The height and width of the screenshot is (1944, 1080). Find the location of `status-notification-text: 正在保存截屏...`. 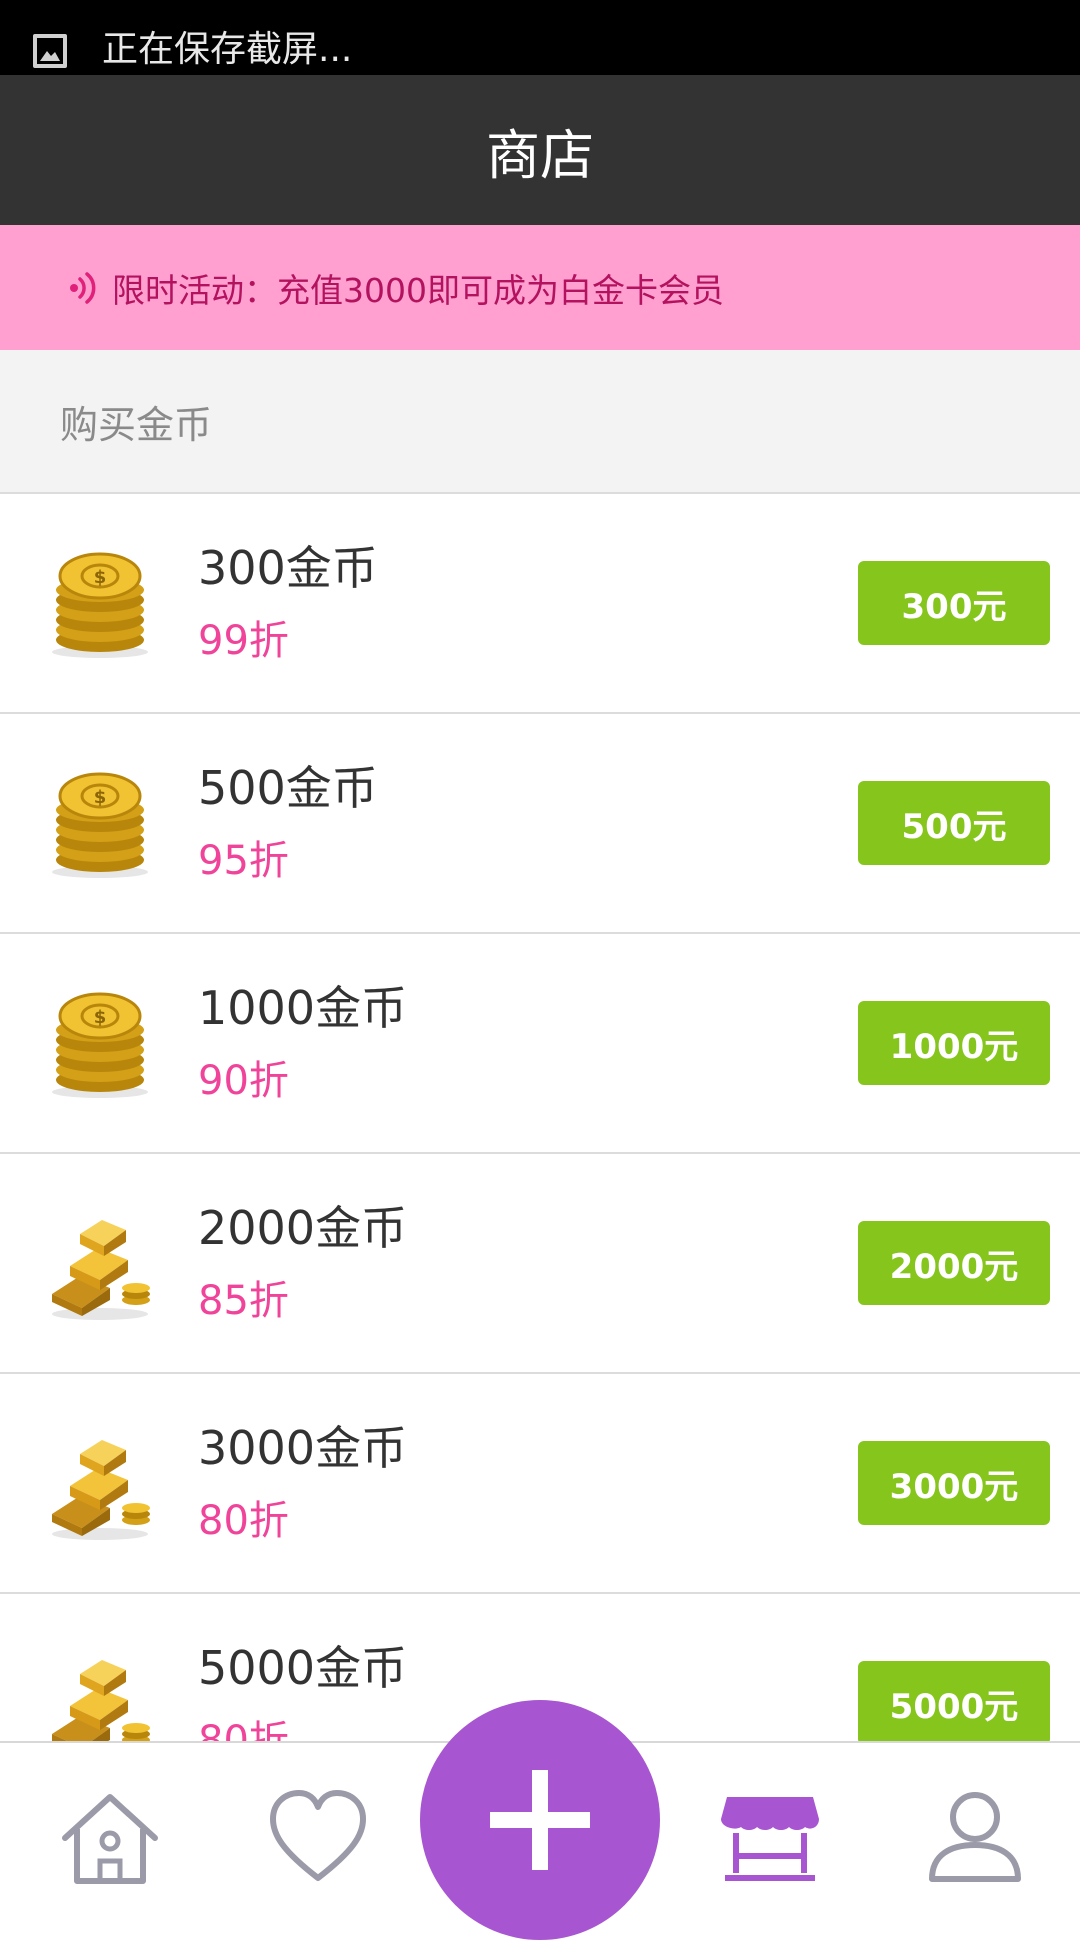

status-notification-text: 正在保存截屏... is located at coordinates (227, 49).